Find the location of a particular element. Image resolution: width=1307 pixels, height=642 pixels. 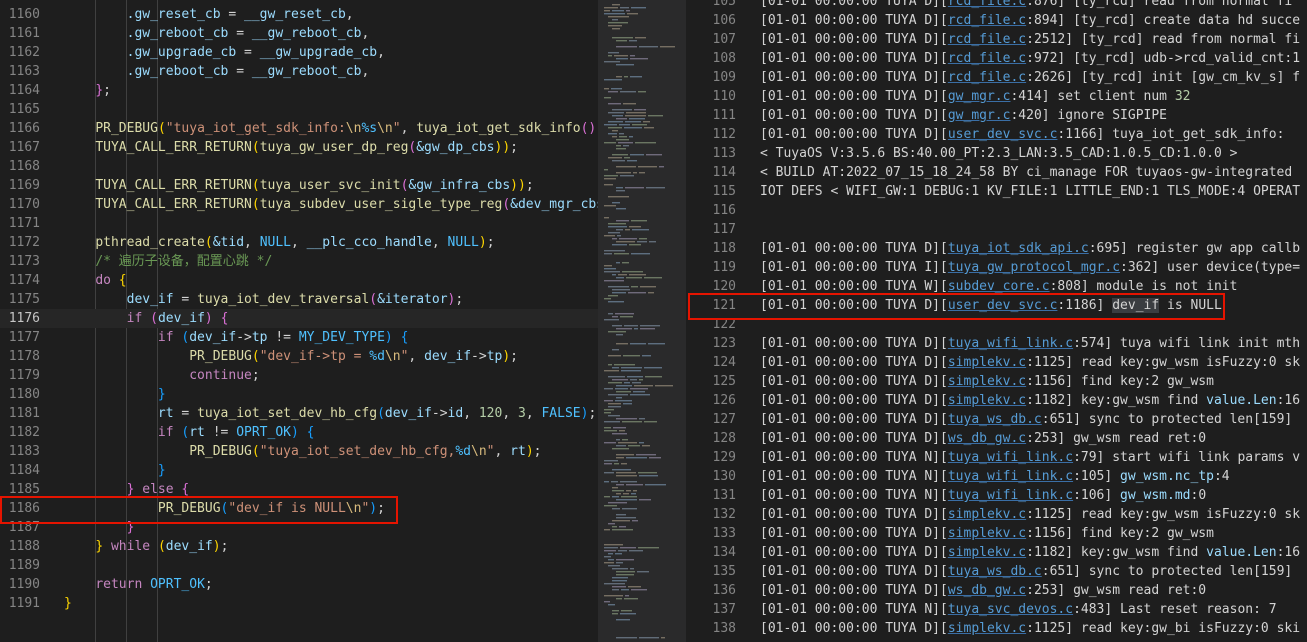

token: , is located at coordinates (471, 413).